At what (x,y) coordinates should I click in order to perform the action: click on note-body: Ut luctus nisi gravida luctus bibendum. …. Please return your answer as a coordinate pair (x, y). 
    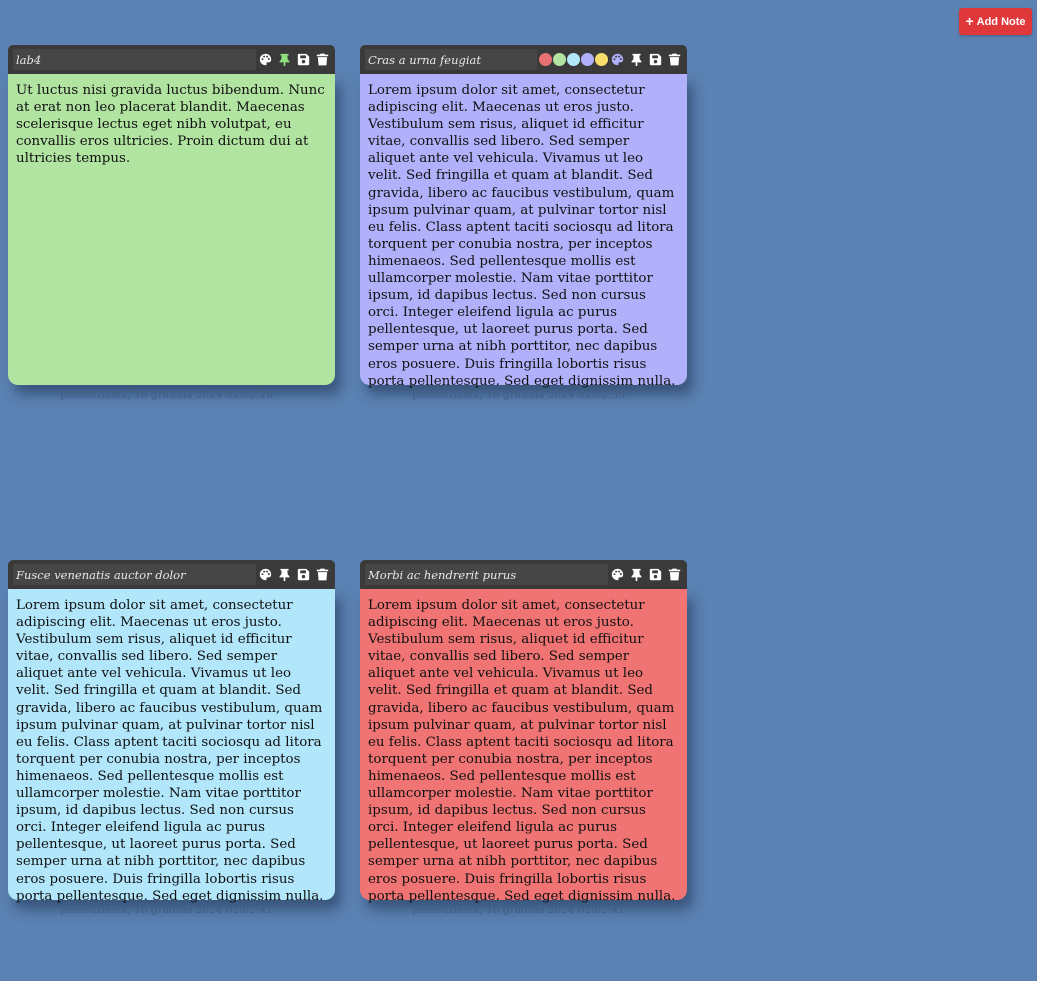
    Looking at the image, I should click on (171, 229).